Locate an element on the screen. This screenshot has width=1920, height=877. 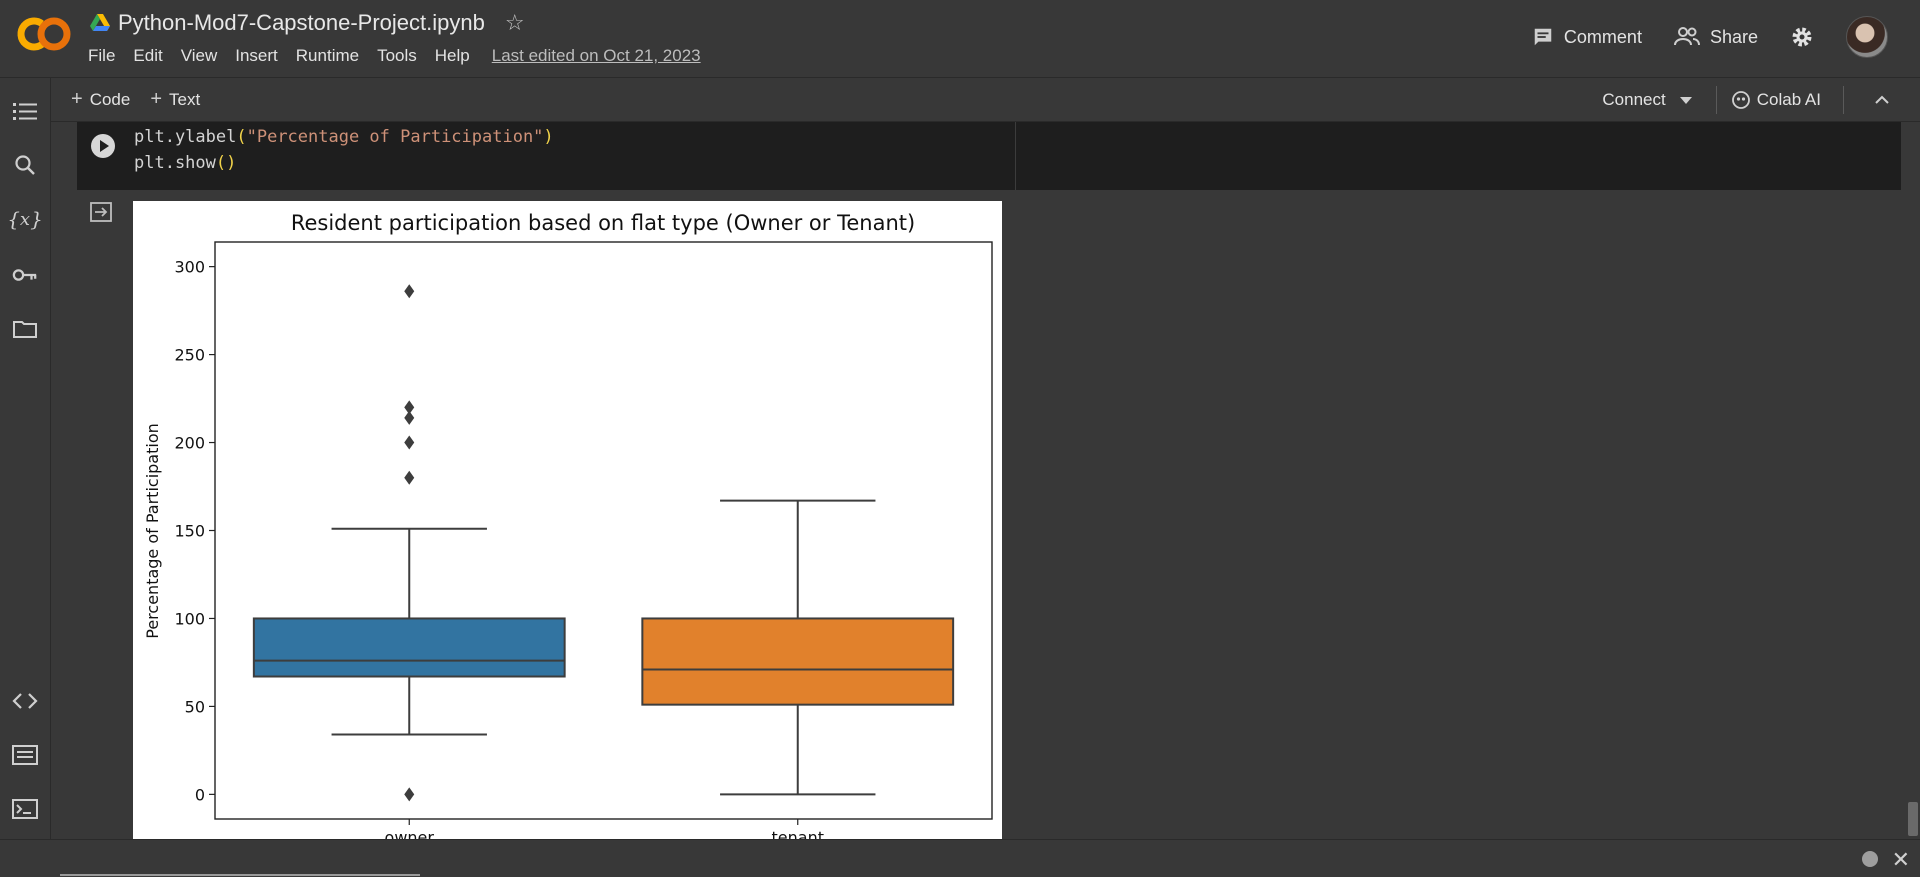
y-tick-label: 300 is located at coordinates (189, 267).